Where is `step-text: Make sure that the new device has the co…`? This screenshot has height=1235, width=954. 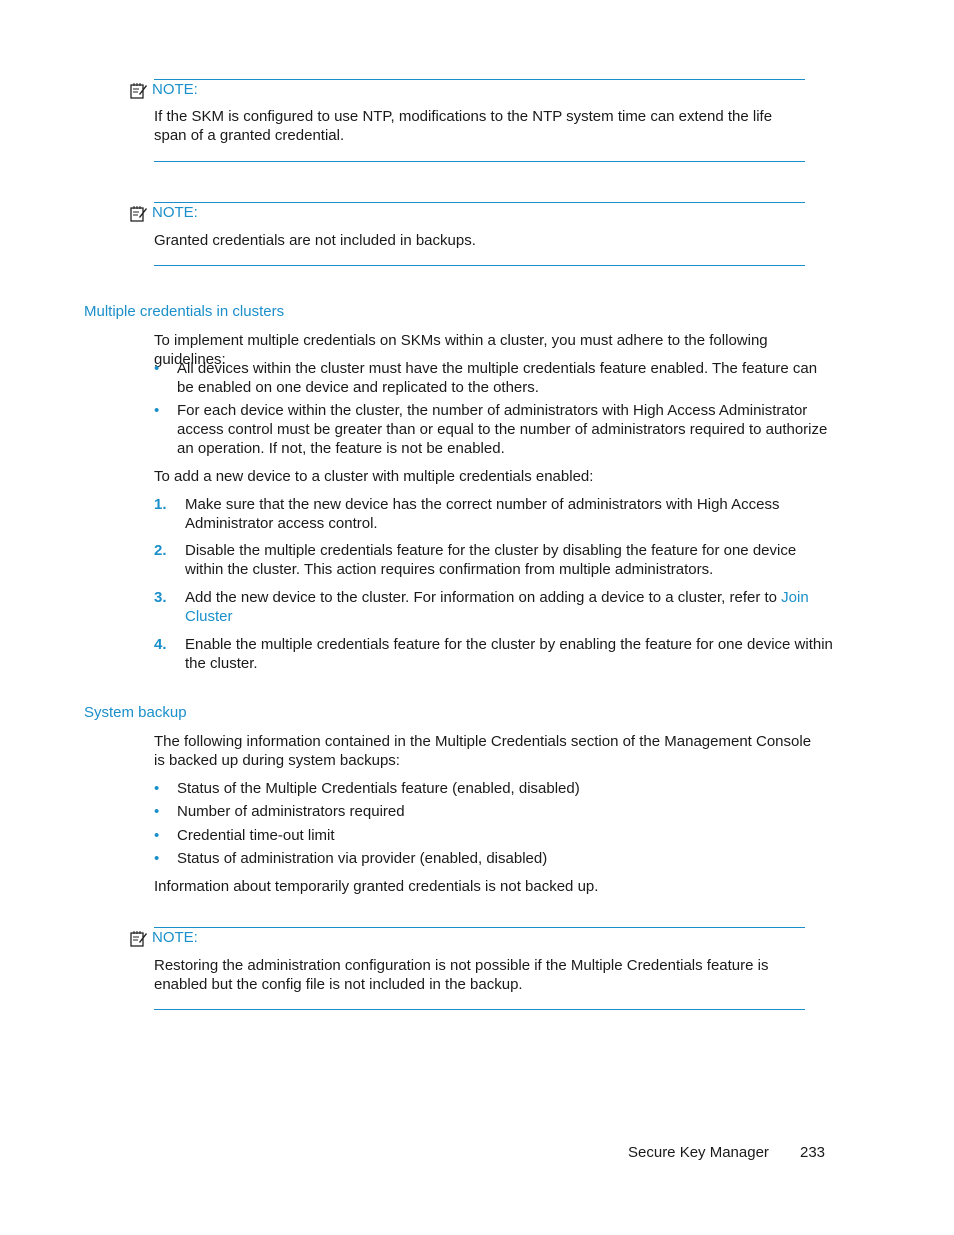 step-text: Make sure that the new device has the co… is located at coordinates (482, 514).